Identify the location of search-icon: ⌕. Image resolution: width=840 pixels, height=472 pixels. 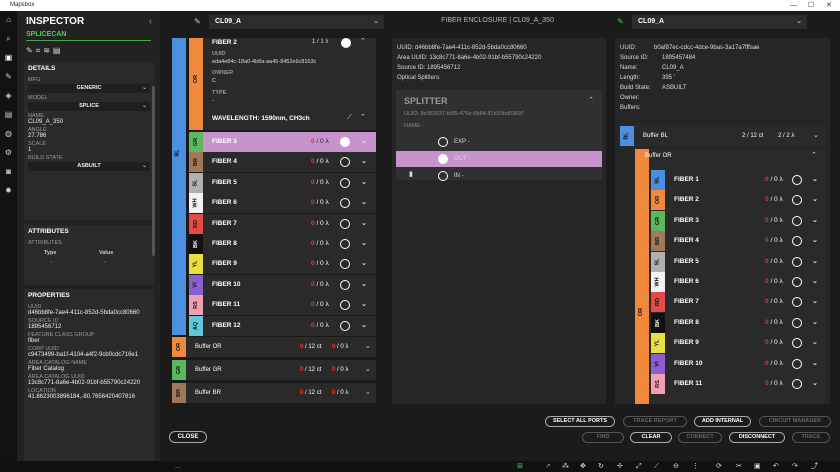
(8, 41).